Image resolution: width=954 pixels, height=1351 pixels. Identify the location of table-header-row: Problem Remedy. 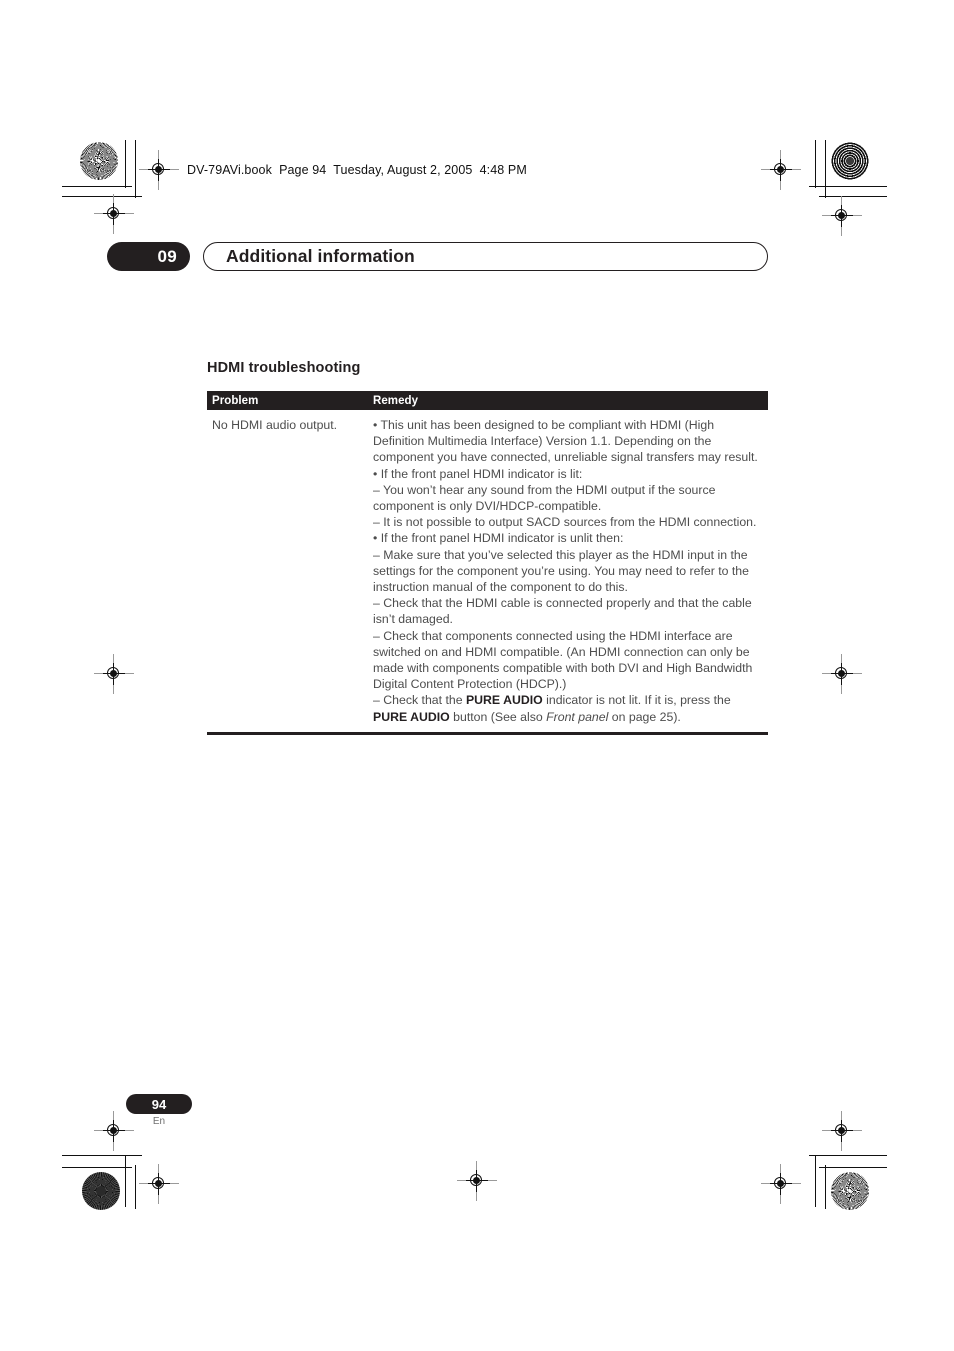
(487, 400).